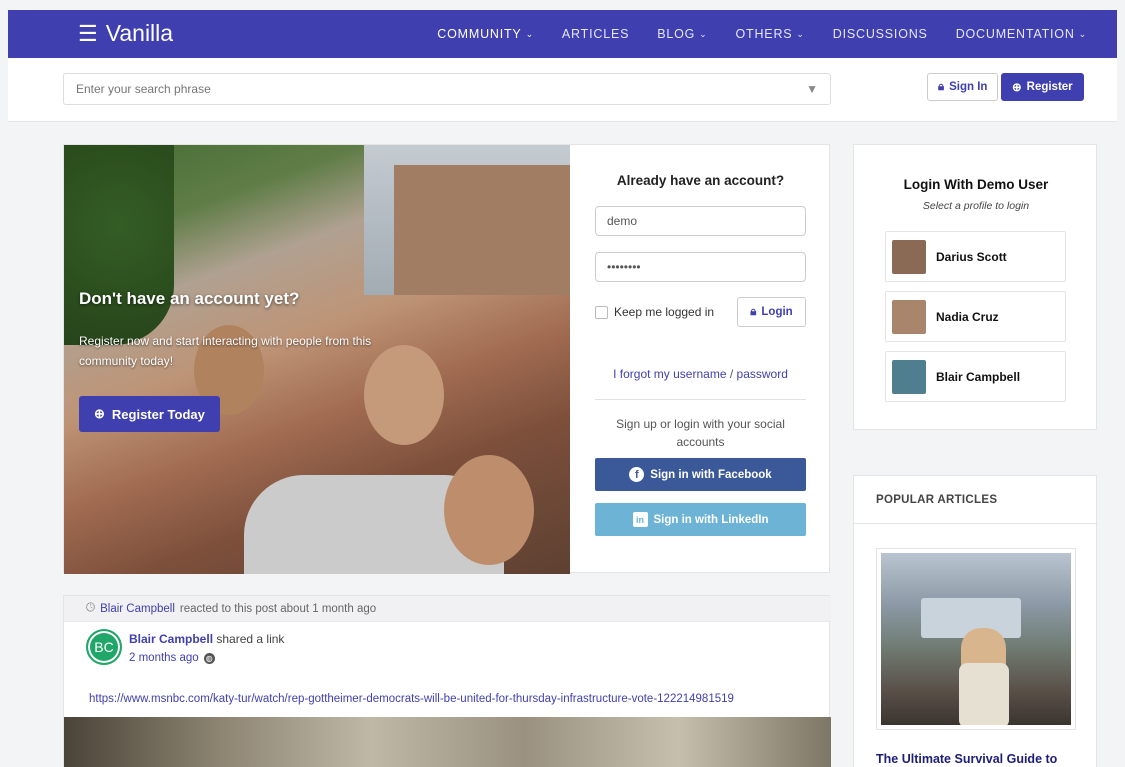  I want to click on demo-subtitle: Select a profile to login, so click(976, 206).